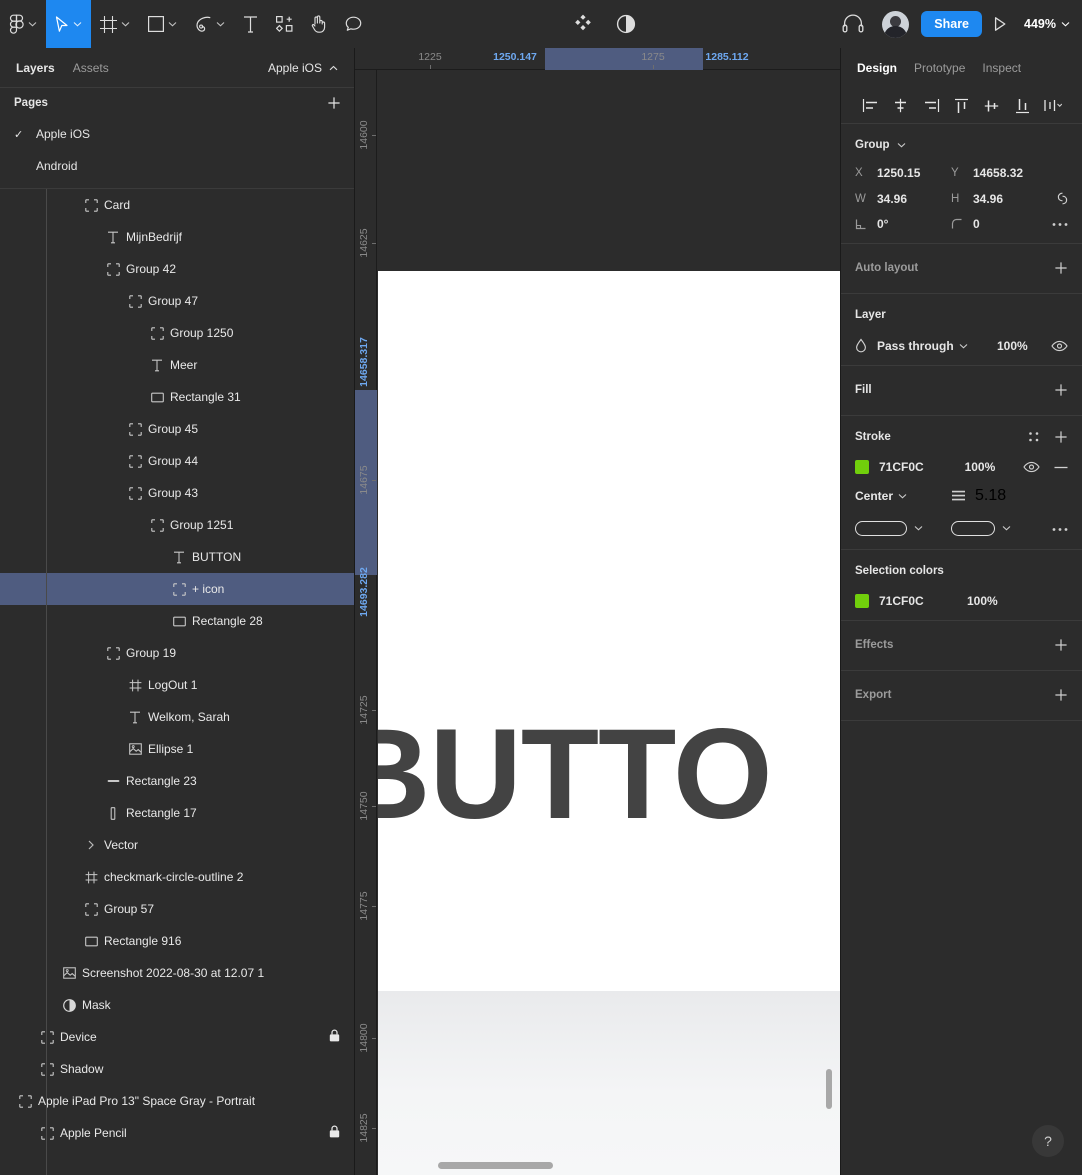 This screenshot has height=1175, width=1082. What do you see at coordinates (177, 269) in the screenshot?
I see `layer-row: Group 42` at bounding box center [177, 269].